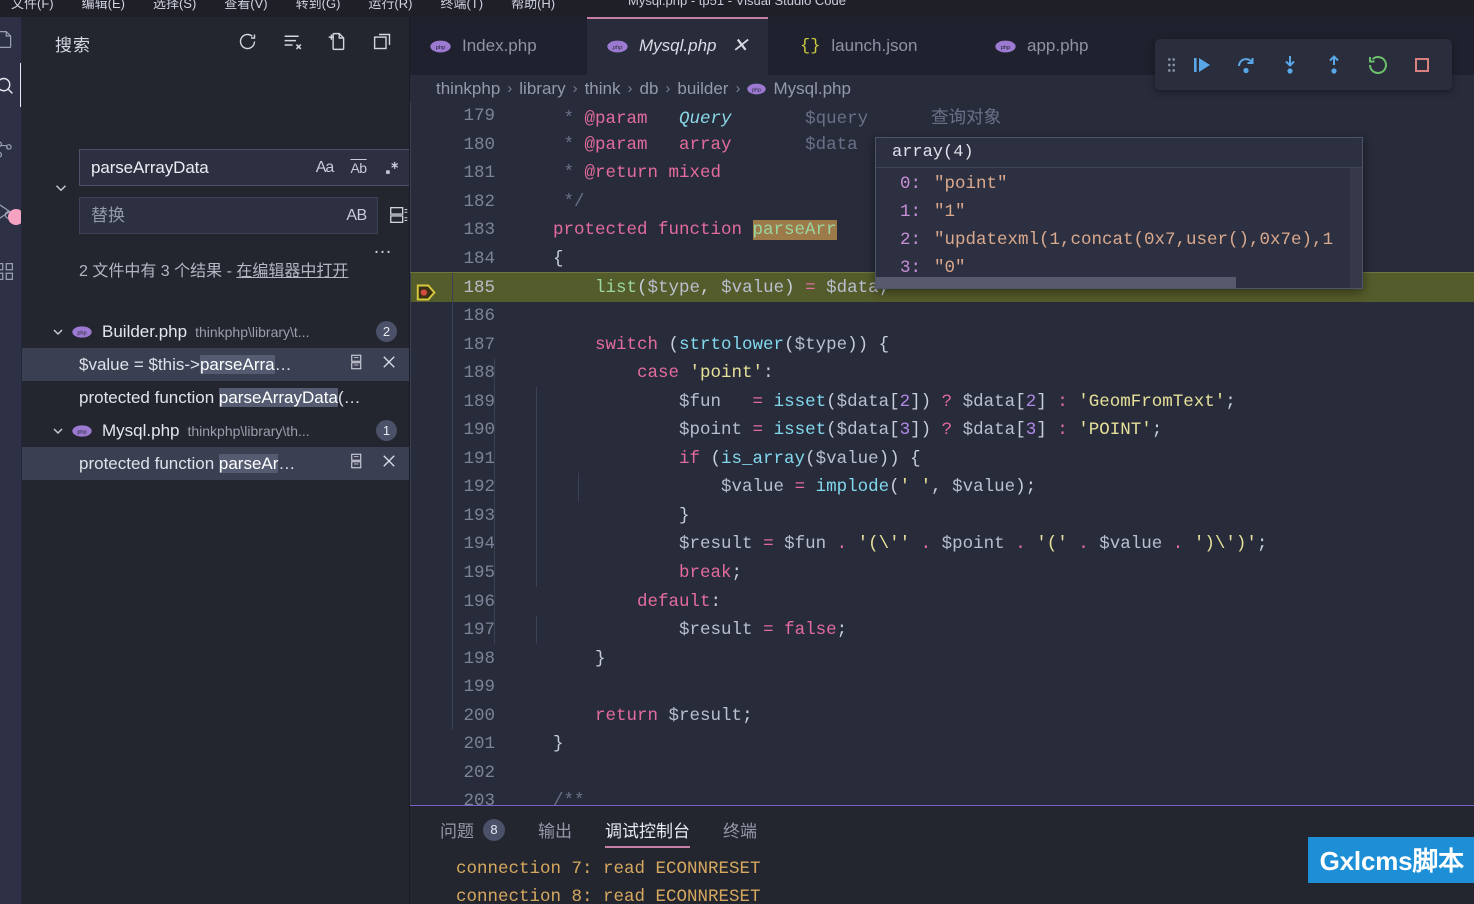 The width and height of the screenshot is (1474, 904). I want to click on code-line: 195 break;, so click(942, 573).